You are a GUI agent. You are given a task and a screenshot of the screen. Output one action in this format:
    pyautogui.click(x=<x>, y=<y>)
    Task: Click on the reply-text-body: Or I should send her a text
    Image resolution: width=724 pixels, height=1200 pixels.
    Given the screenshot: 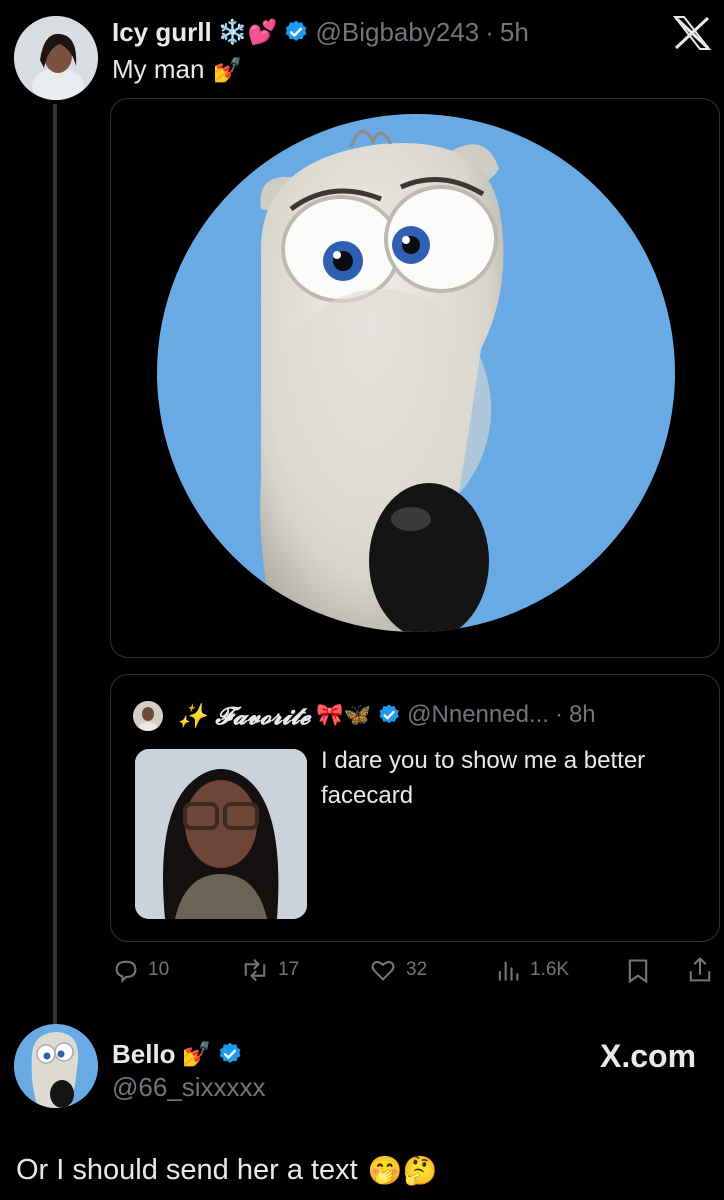 What is the action you would take?
    pyautogui.click(x=187, y=1170)
    